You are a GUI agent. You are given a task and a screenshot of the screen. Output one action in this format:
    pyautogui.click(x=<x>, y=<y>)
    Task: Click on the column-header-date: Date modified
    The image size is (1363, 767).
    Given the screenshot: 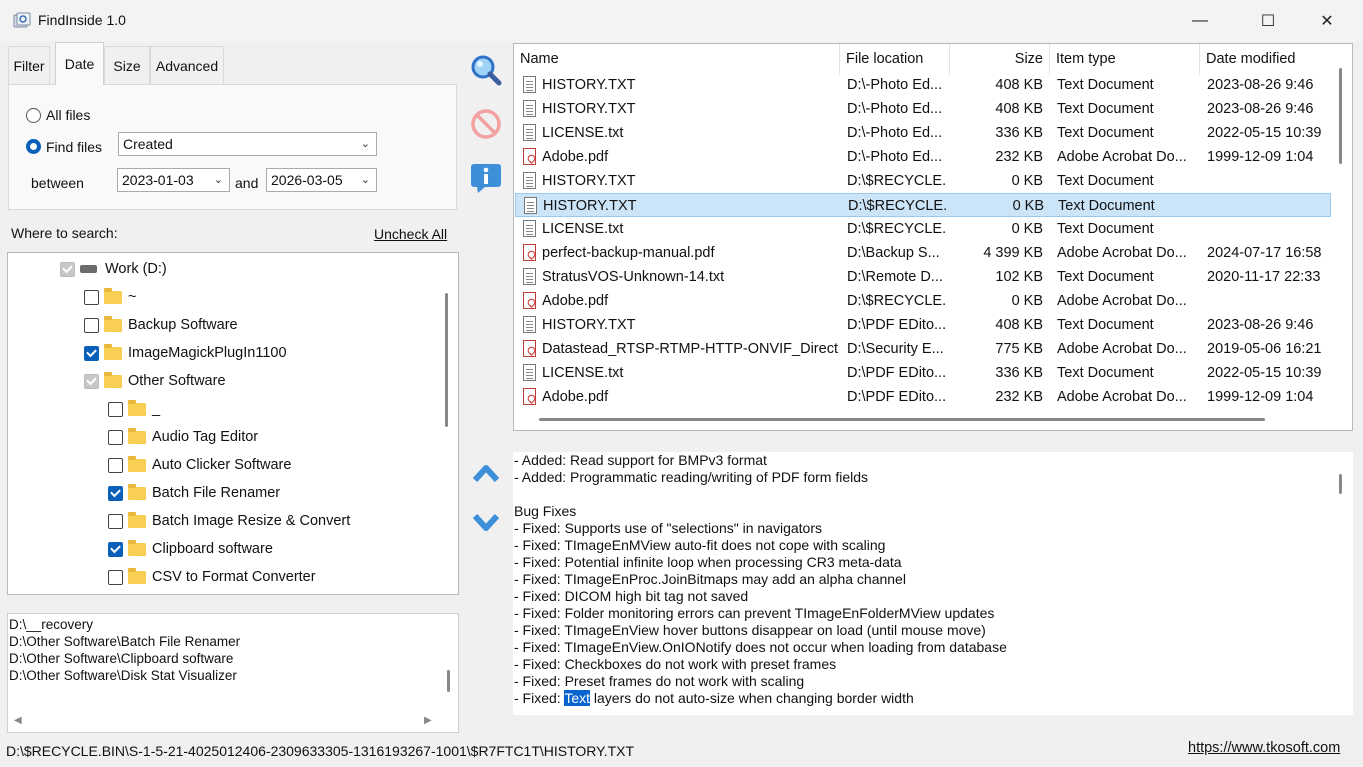 What is the action you would take?
    pyautogui.click(x=1270, y=59)
    